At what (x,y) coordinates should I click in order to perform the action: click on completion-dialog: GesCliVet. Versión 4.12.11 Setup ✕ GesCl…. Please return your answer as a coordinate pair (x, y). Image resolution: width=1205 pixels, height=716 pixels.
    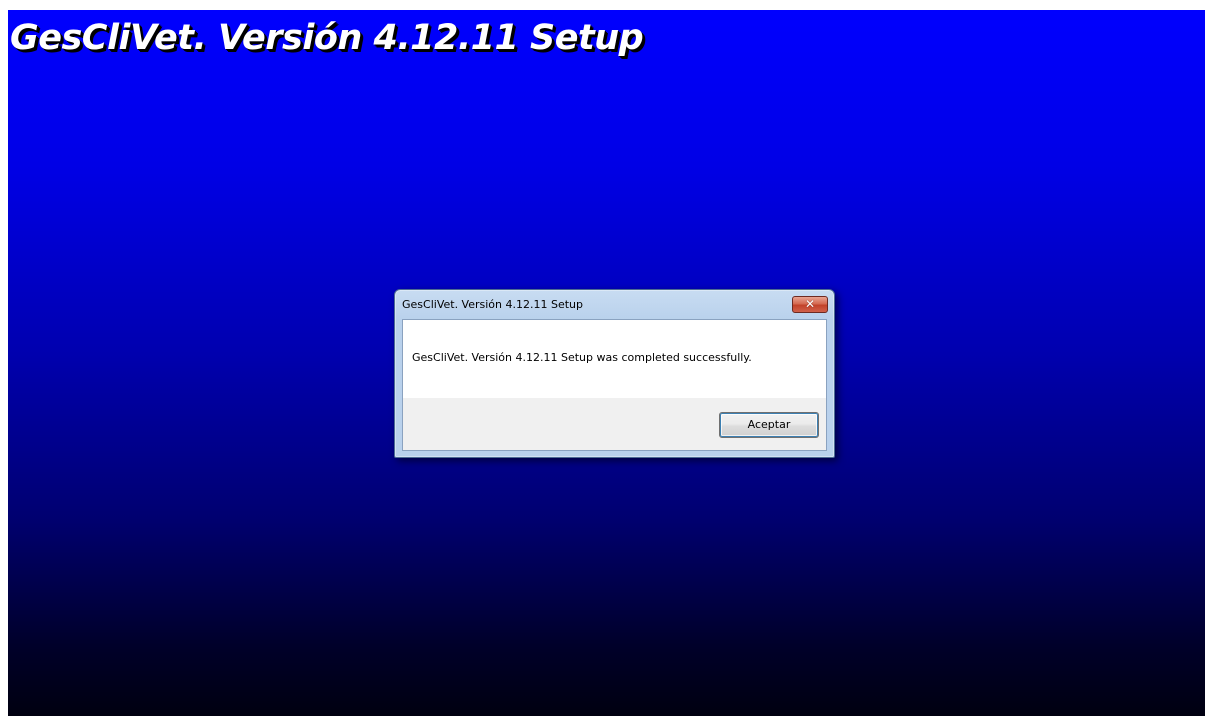
    Looking at the image, I should click on (614, 373).